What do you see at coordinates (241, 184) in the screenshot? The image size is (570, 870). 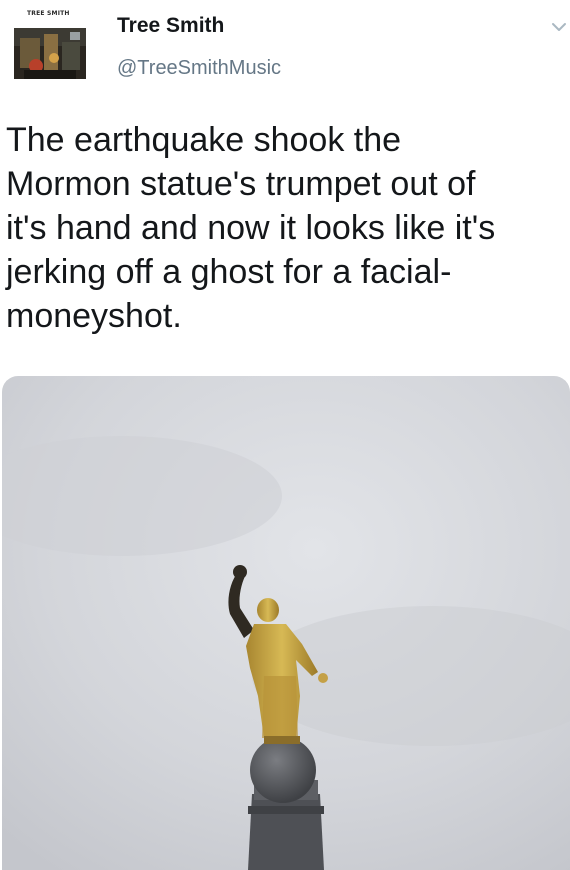 I see `tweet-text-line: Mormon statue's trumpet out of` at bounding box center [241, 184].